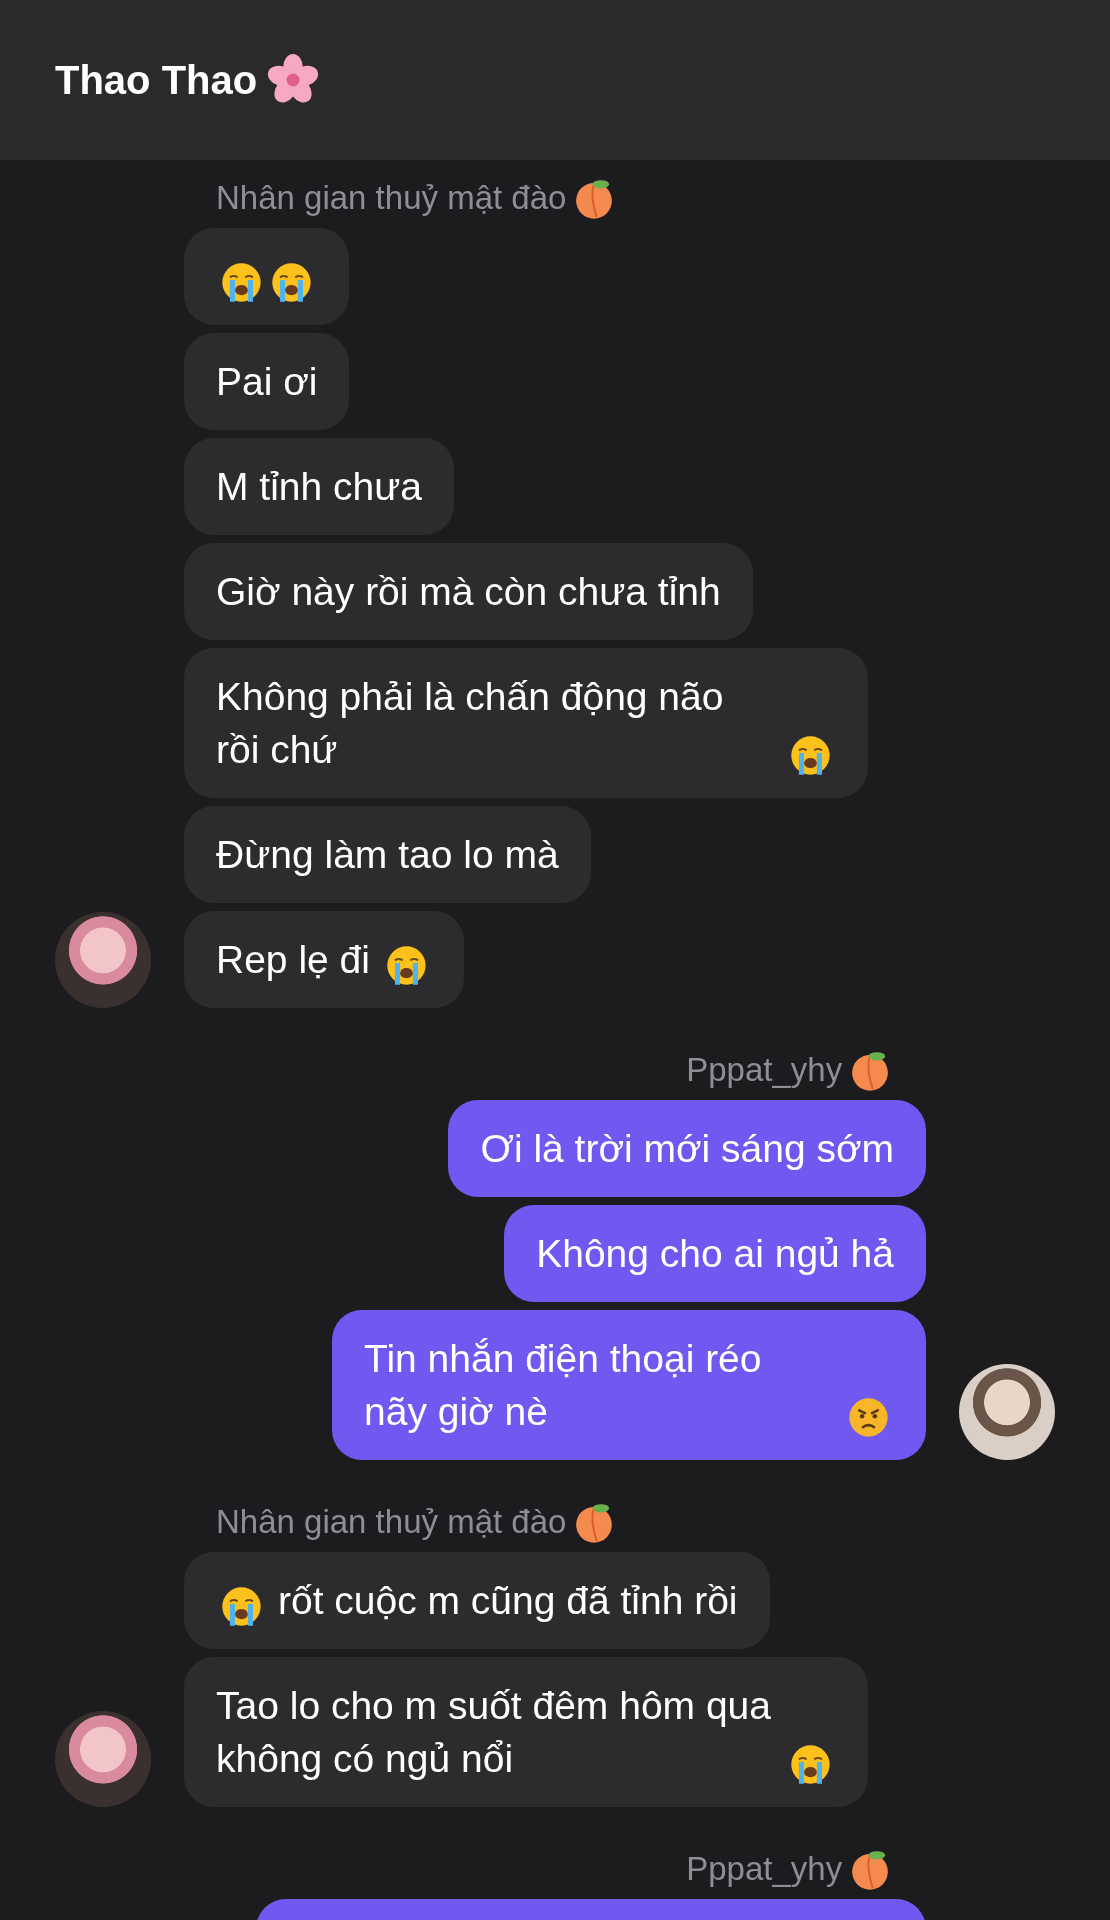 This screenshot has width=1110, height=1920. Describe the element at coordinates (293, 960) in the screenshot. I see `message-text: Rep lẹ đi` at that location.